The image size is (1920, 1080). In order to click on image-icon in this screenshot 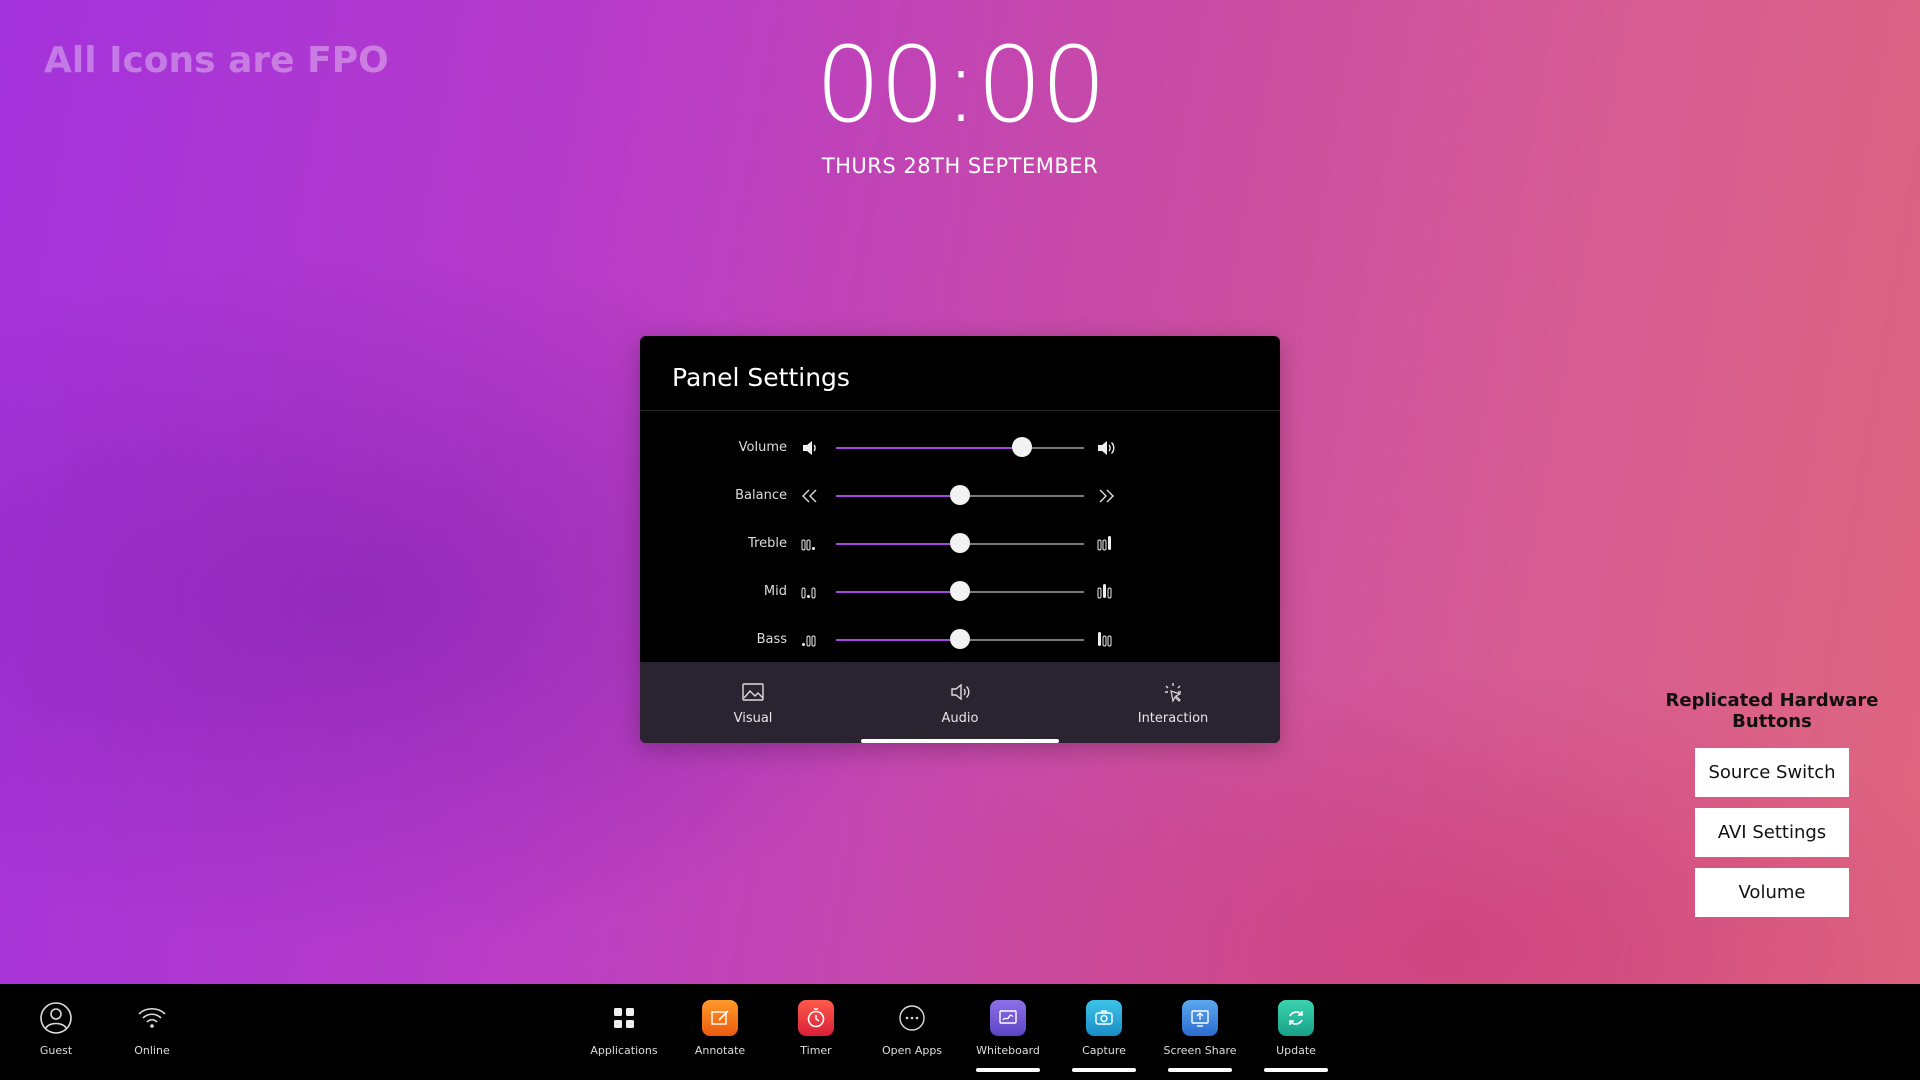, I will do `click(753, 692)`.